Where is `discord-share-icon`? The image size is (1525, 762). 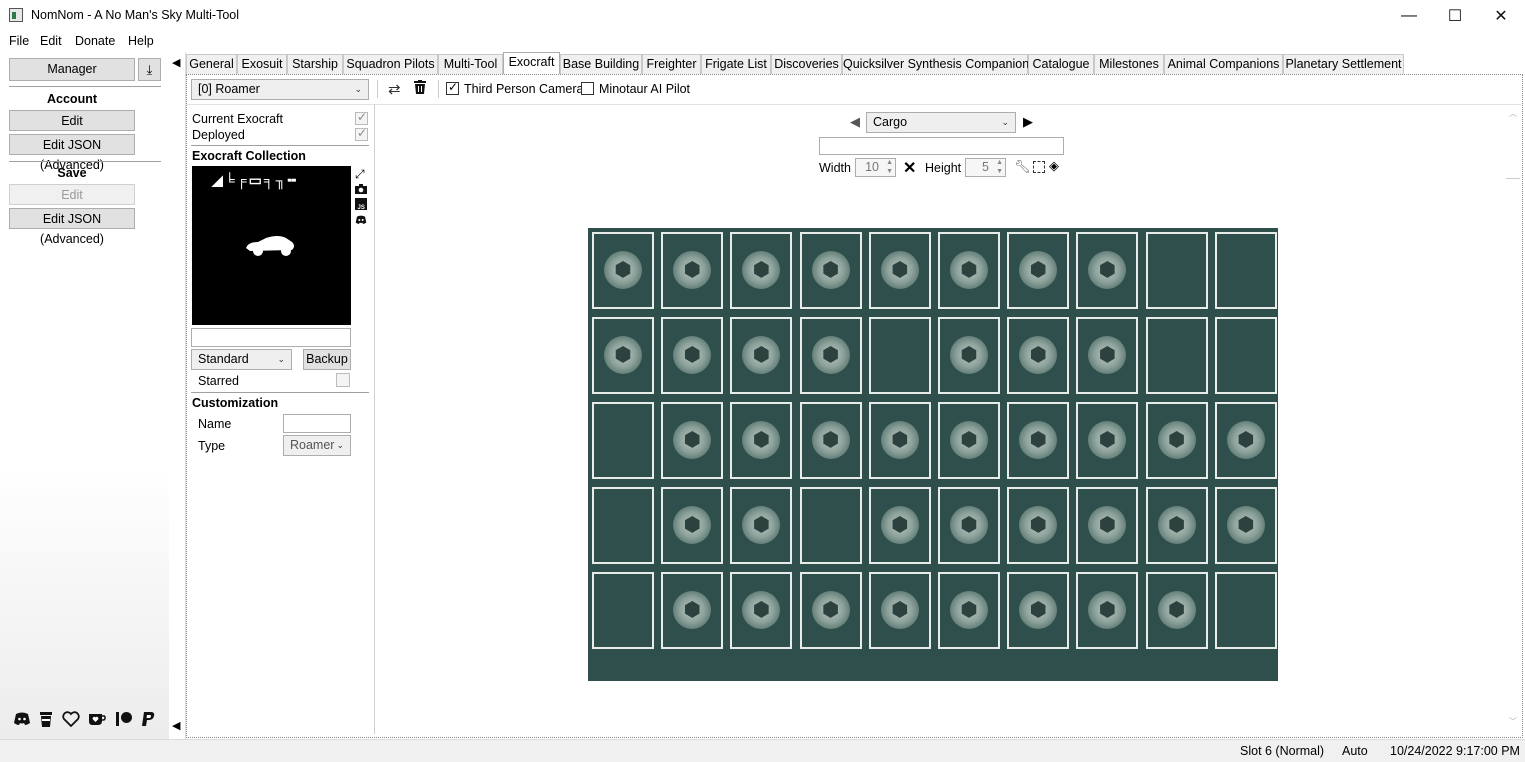 discord-share-icon is located at coordinates (361, 221).